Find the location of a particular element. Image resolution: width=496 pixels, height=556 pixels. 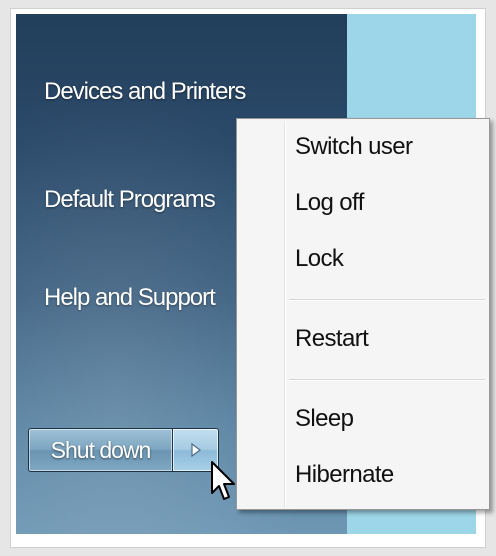

shut-down-button: Shut down is located at coordinates (100, 450).